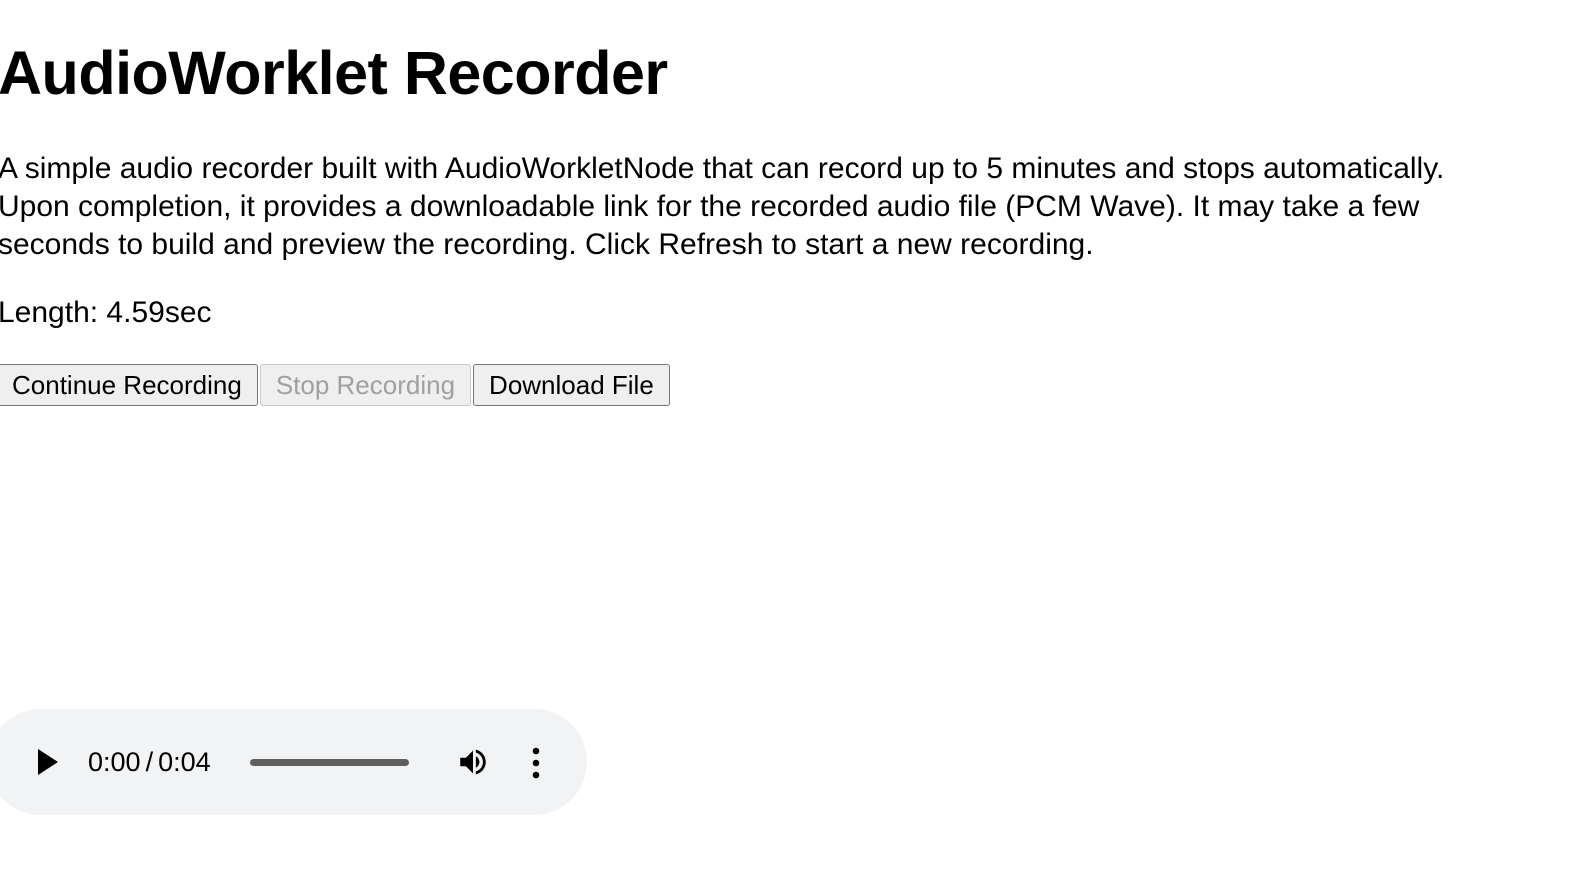 The image size is (1592, 890). Describe the element at coordinates (536, 763) in the screenshot. I see `more-vertical-icon` at that location.